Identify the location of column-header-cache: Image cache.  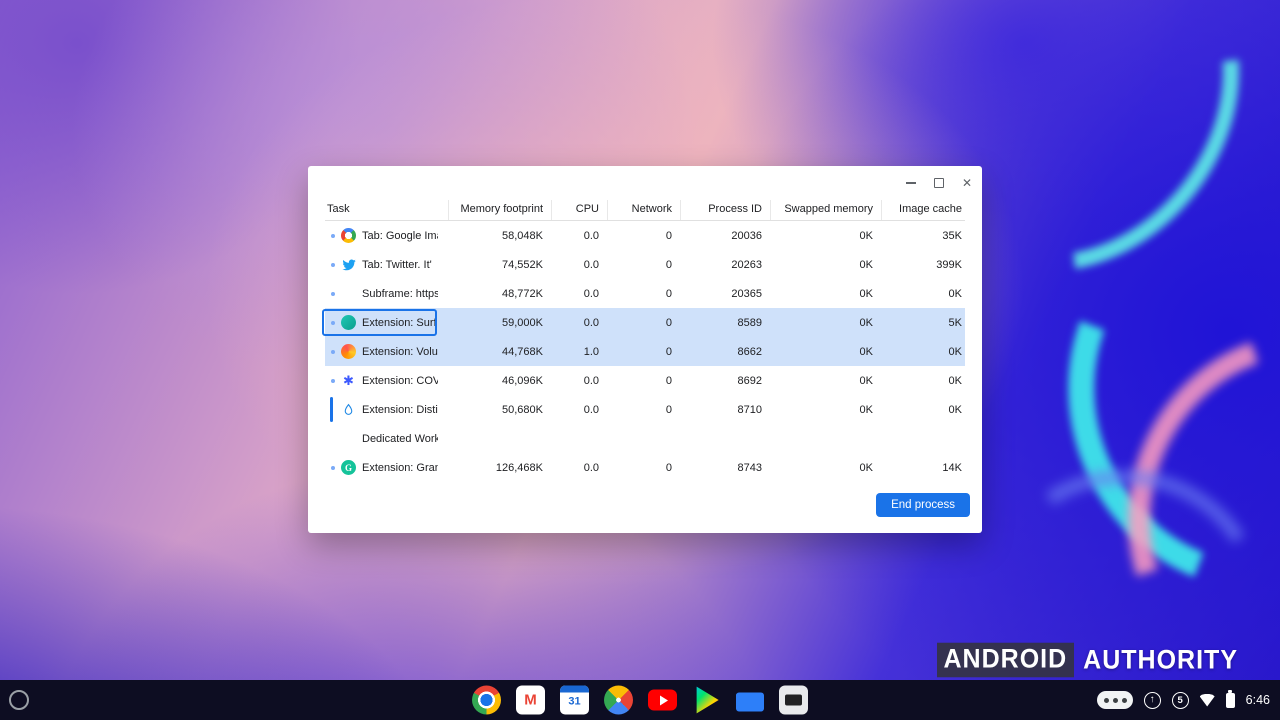
(923, 210).